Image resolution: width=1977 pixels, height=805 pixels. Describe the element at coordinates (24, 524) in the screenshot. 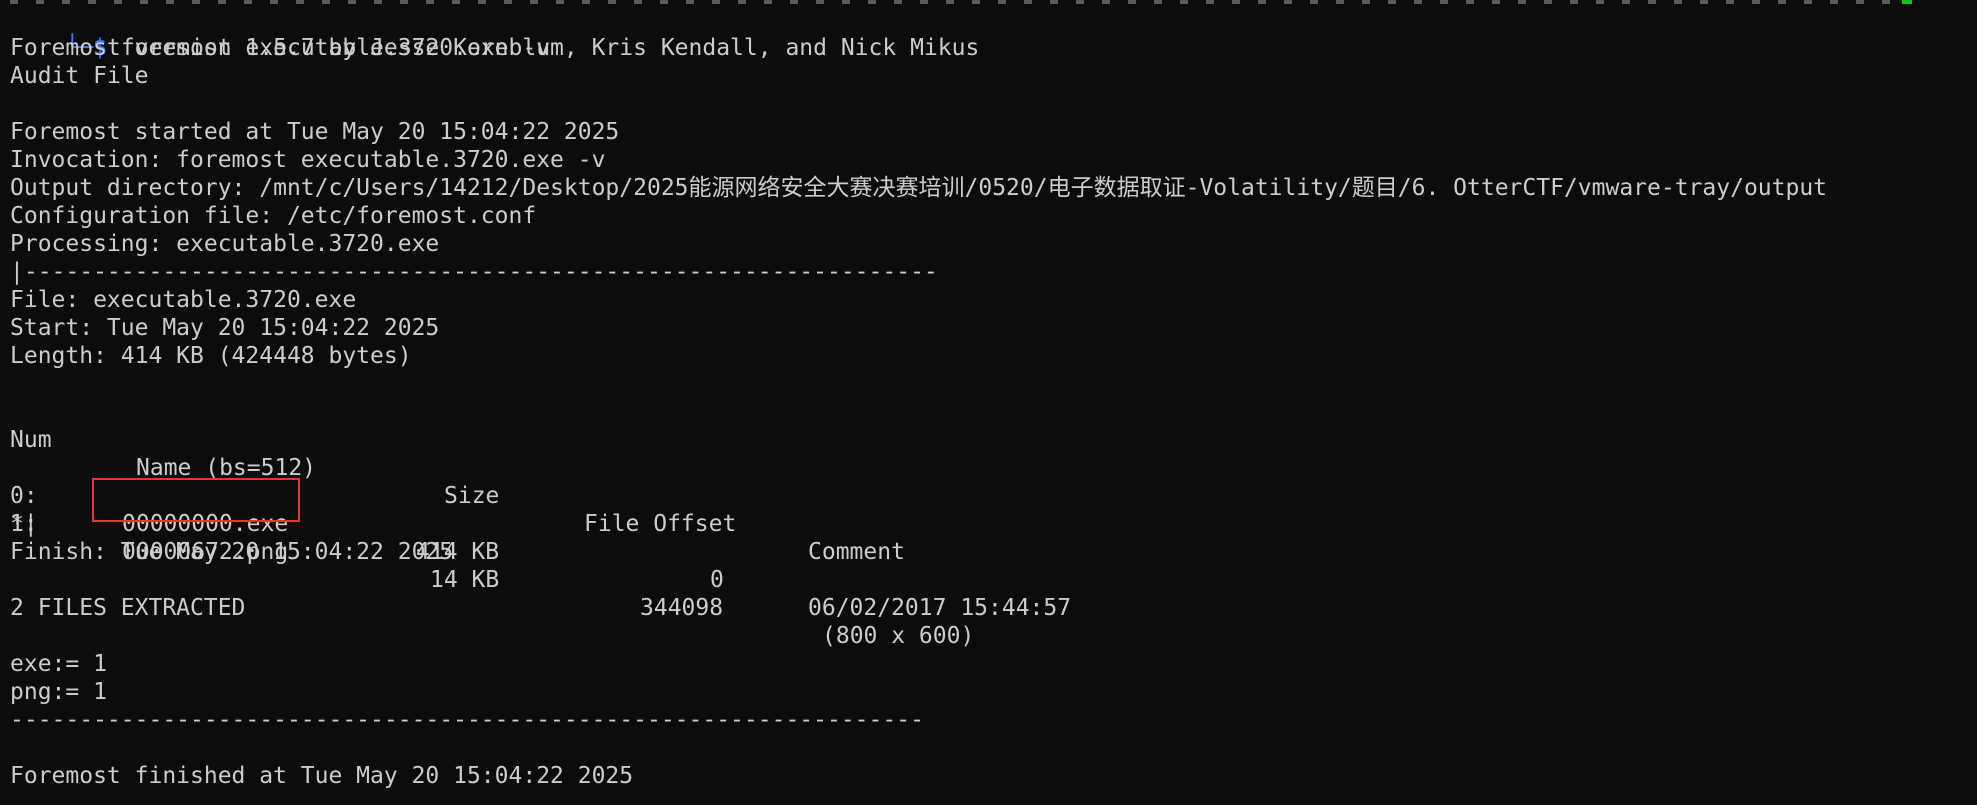

I see `cursor-line: *|` at that location.